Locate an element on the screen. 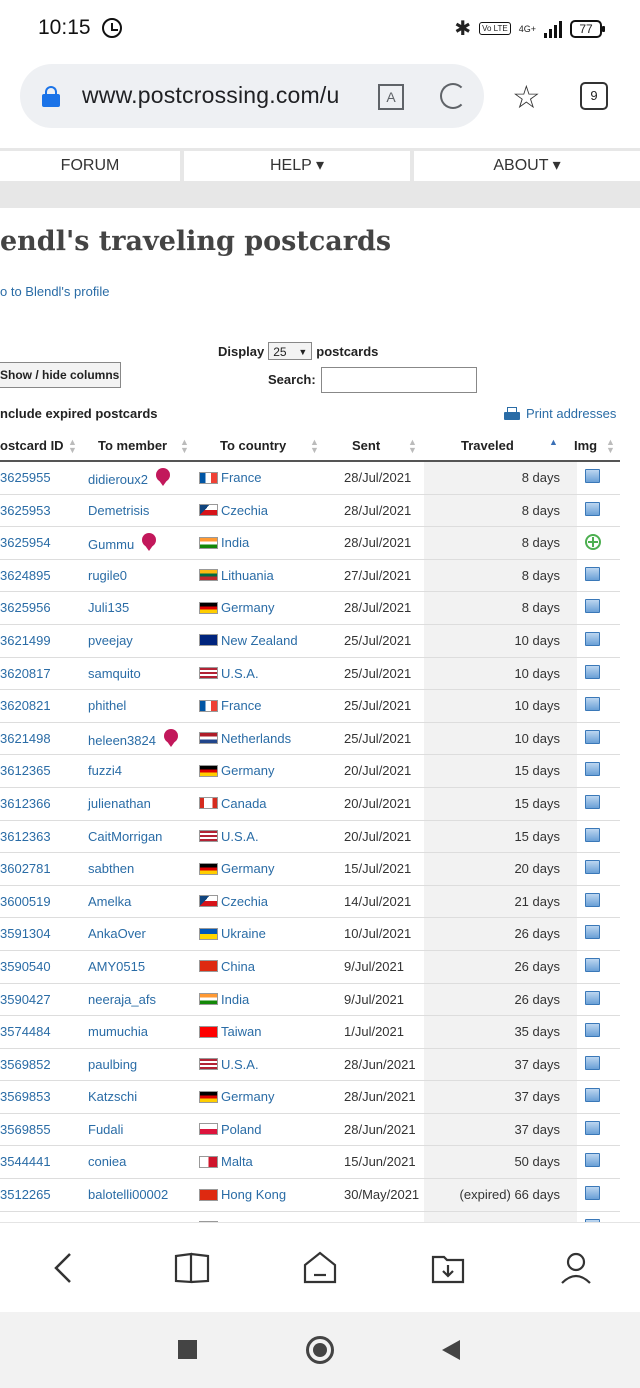 Image resolution: width=640 pixels, height=1388 pixels. country-link: Taiwan is located at coordinates (241, 1031).